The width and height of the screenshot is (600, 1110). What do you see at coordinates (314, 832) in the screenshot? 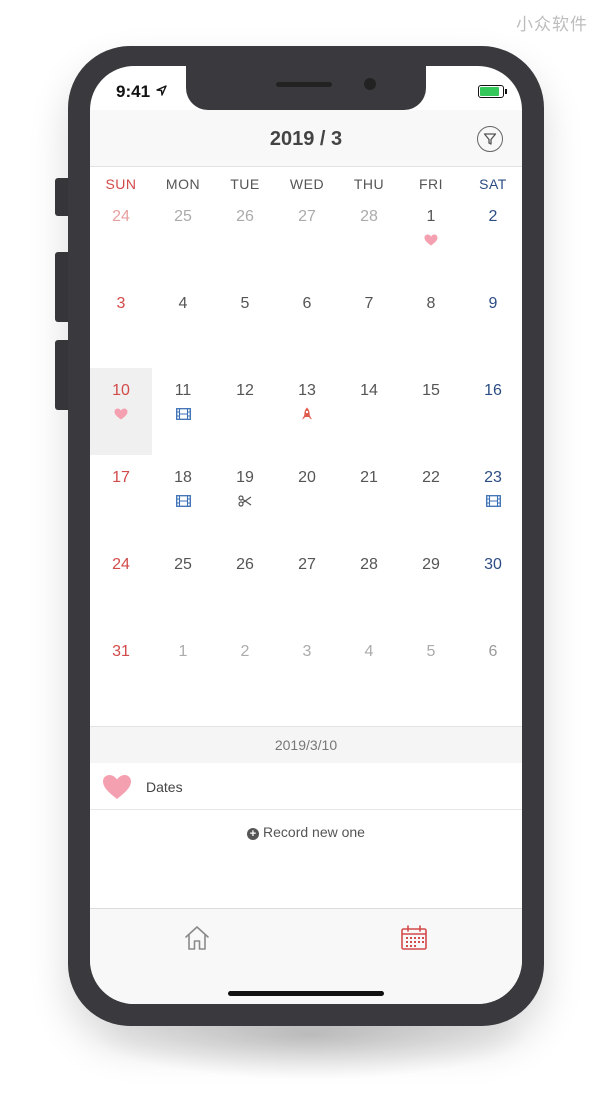
I see `record-new-label: Record new one` at bounding box center [314, 832].